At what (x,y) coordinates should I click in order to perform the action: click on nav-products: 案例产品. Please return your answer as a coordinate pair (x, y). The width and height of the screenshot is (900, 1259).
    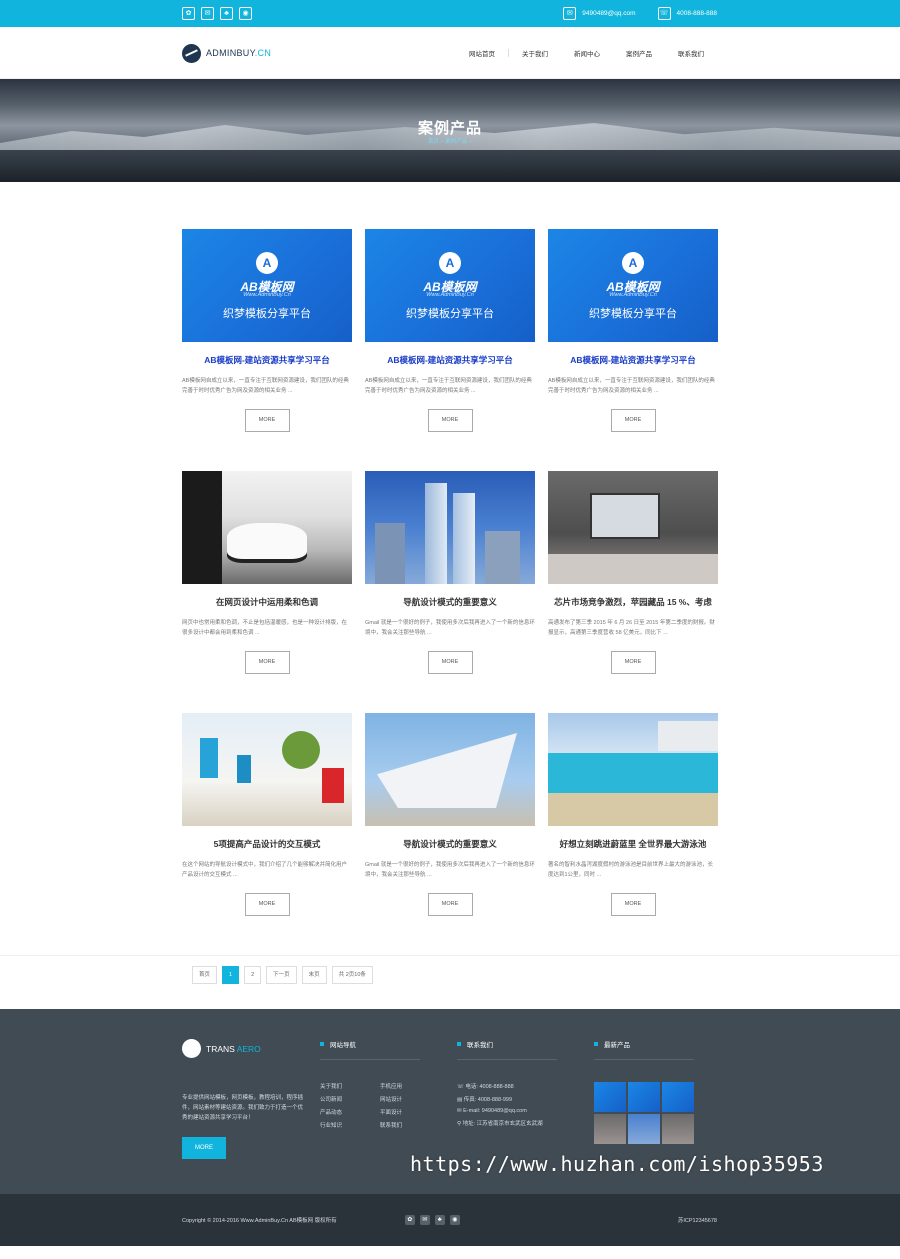
    Looking at the image, I should click on (639, 53).